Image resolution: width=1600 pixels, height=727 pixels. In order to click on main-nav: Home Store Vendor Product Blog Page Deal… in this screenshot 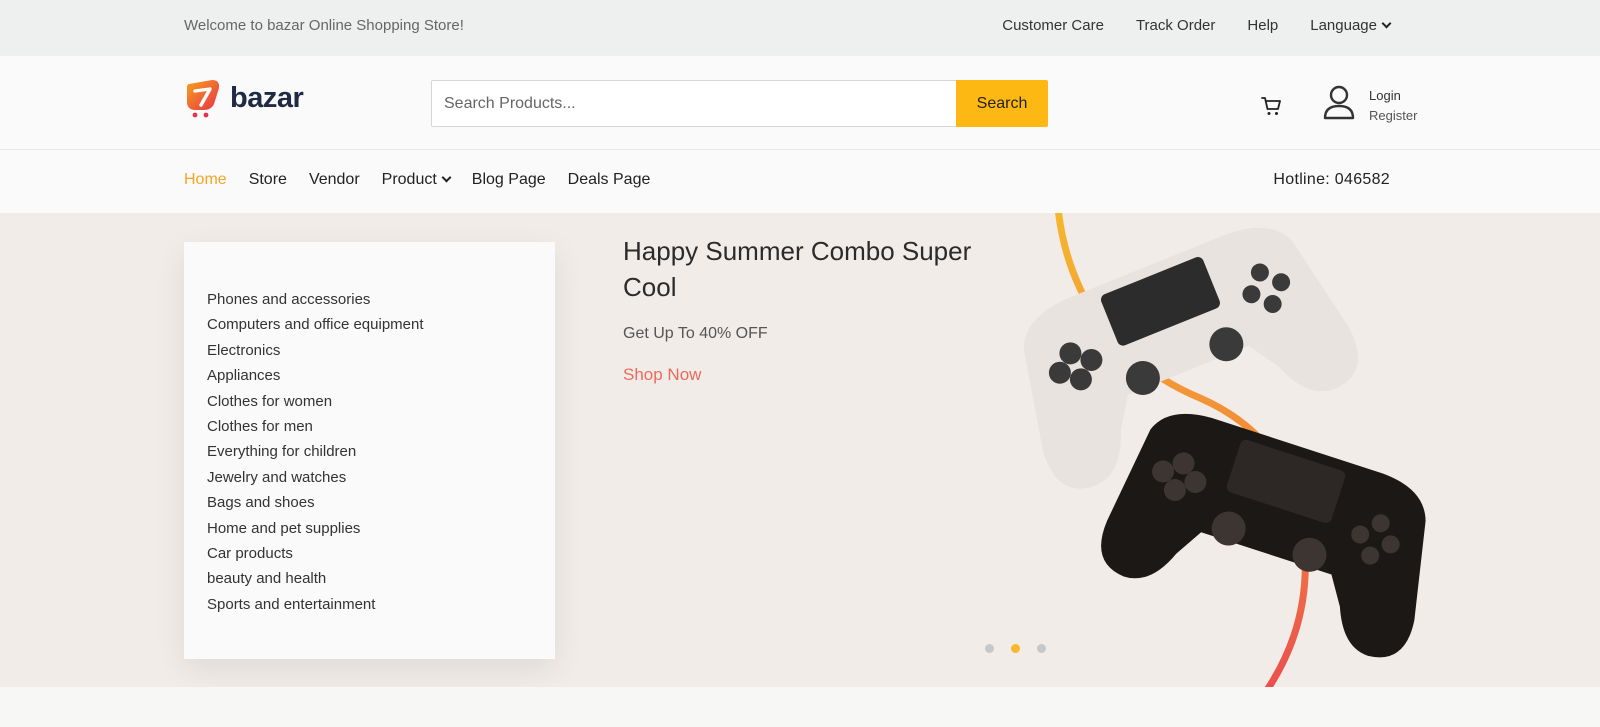, I will do `click(800, 181)`.